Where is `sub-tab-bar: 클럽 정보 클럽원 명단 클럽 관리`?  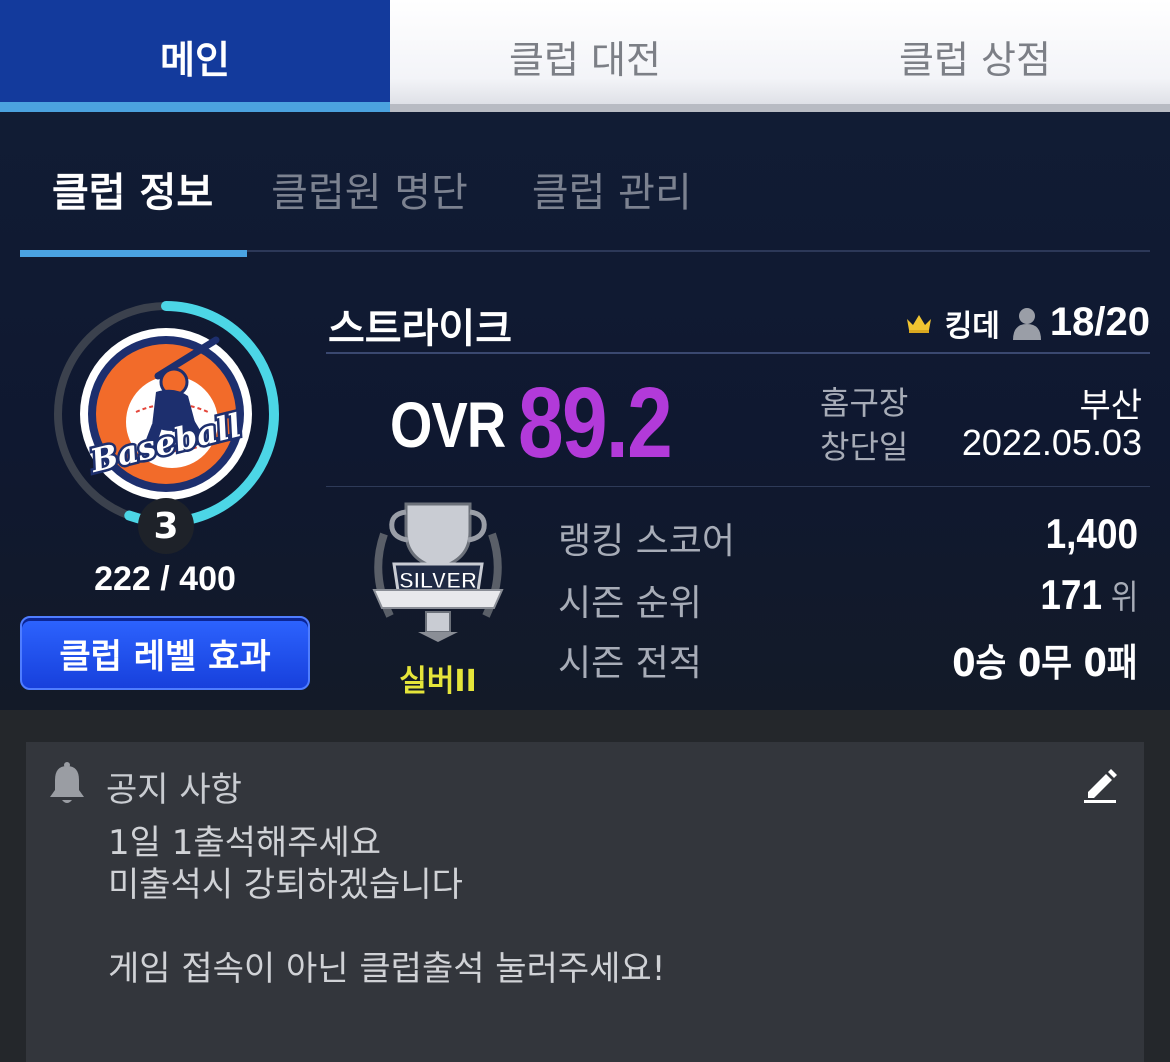
sub-tab-bar: 클럽 정보 클럽원 명단 클럽 관리 is located at coordinates (356, 198).